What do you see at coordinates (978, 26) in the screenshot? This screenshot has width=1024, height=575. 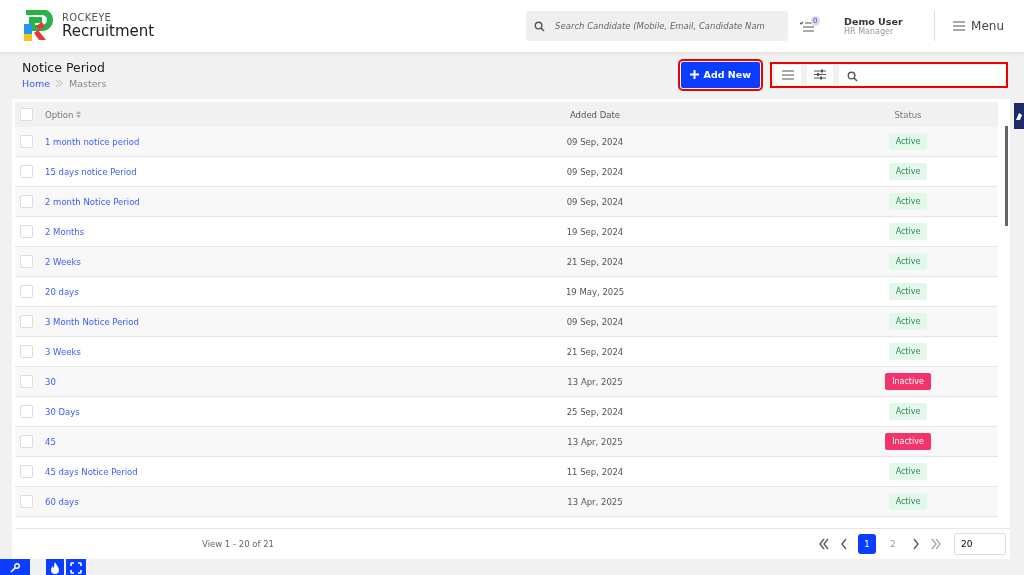 I see `menu-button: Menu` at bounding box center [978, 26].